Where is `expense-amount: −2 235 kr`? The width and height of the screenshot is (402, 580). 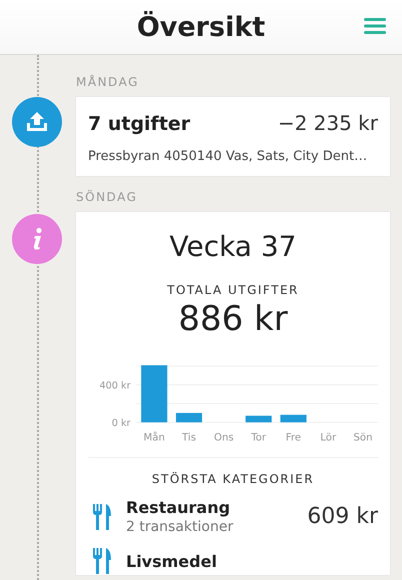 expense-amount: −2 235 kr is located at coordinates (328, 123).